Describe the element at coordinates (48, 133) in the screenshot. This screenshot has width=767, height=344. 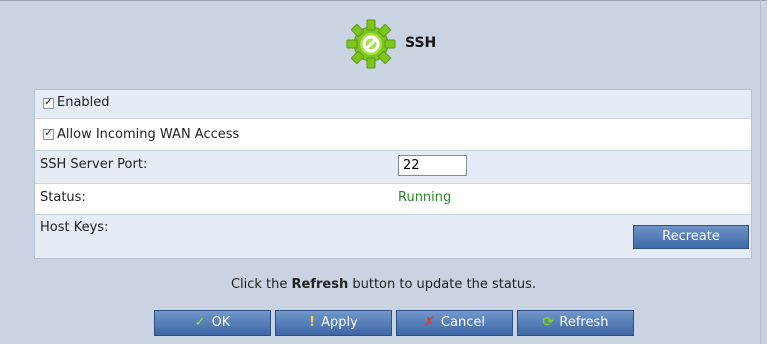
I see `wan-access-checkbox` at that location.